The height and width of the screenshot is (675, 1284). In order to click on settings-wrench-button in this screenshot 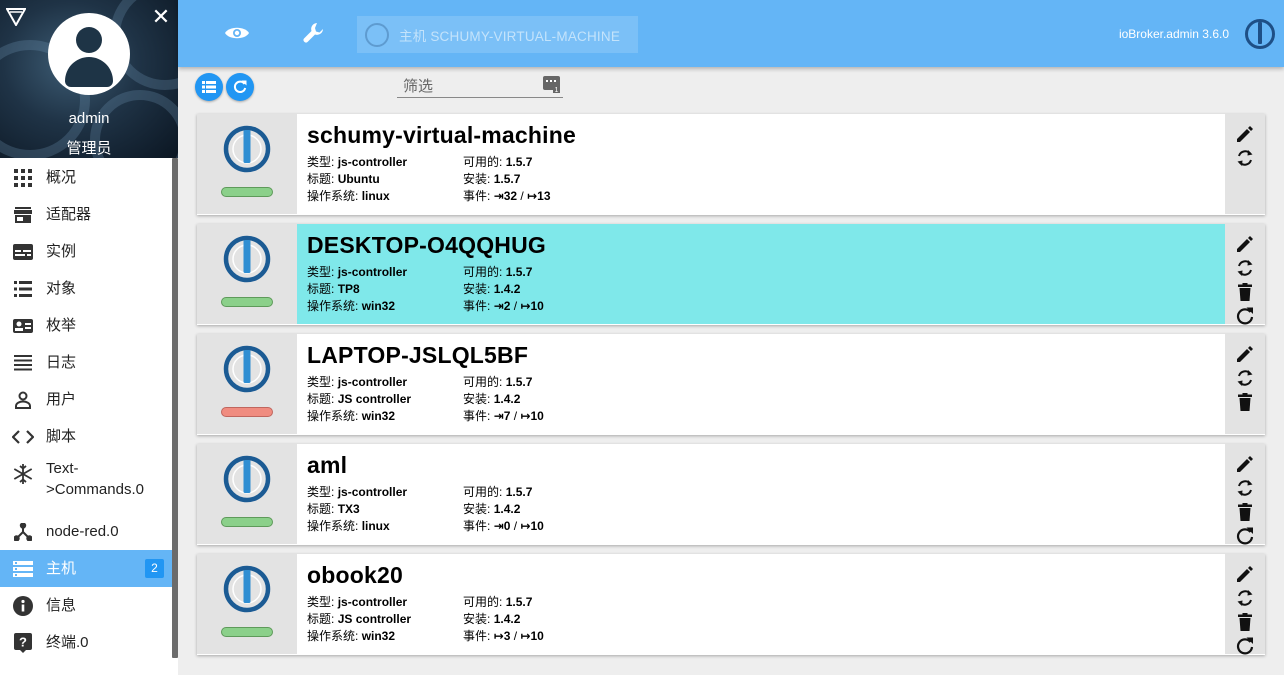, I will do `click(314, 33)`.